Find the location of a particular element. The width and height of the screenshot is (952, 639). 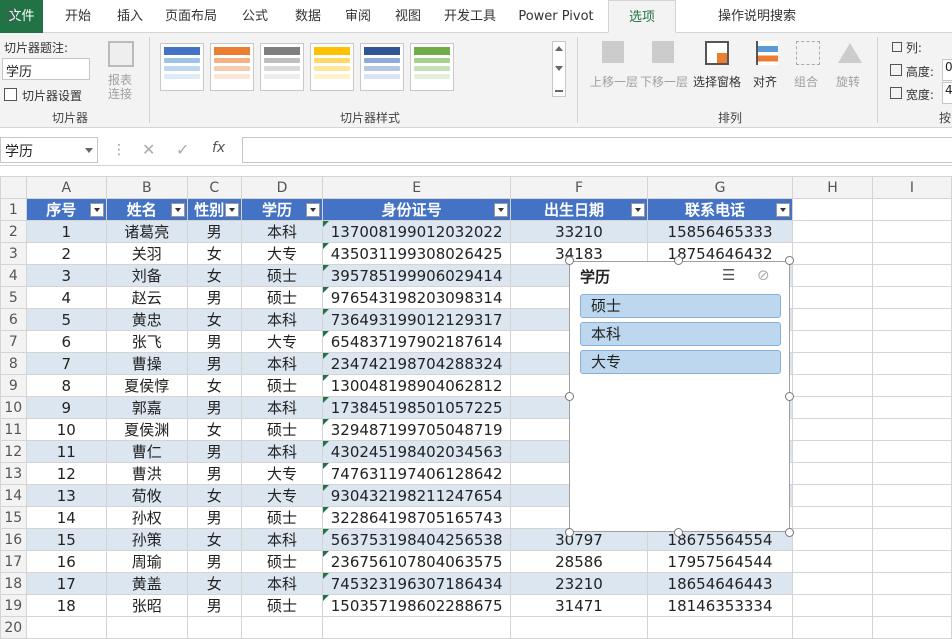

data-cell: 周瑜 is located at coordinates (146, 561).